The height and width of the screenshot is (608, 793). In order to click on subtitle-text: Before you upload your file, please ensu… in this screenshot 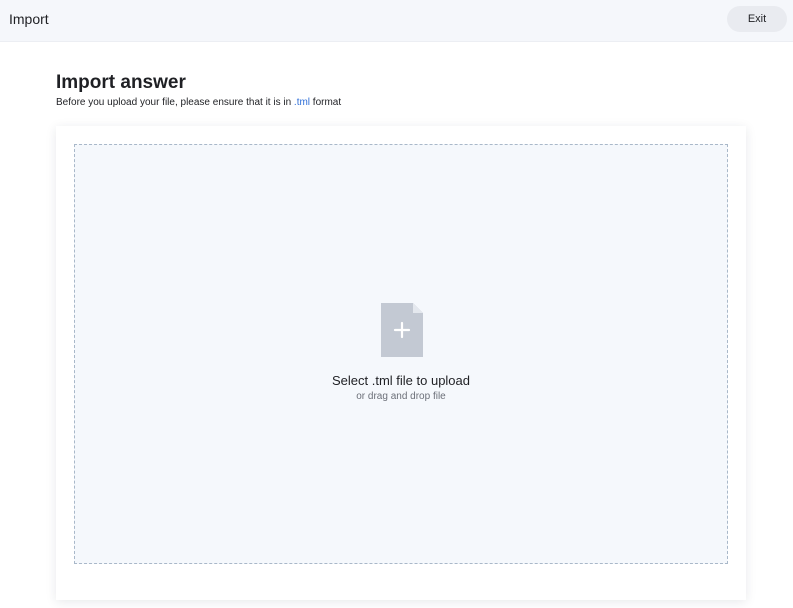, I will do `click(175, 102)`.